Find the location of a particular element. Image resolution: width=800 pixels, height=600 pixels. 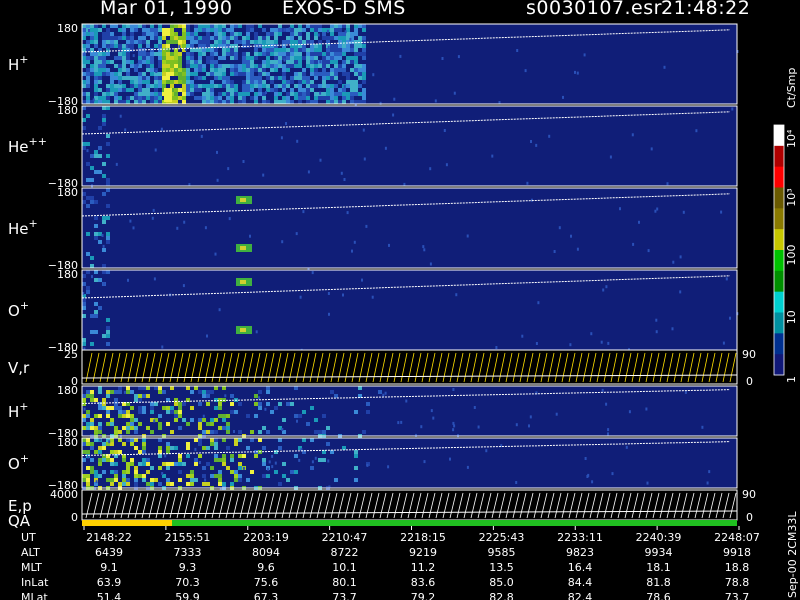

footer-value: 73.7 is located at coordinates (737, 595).